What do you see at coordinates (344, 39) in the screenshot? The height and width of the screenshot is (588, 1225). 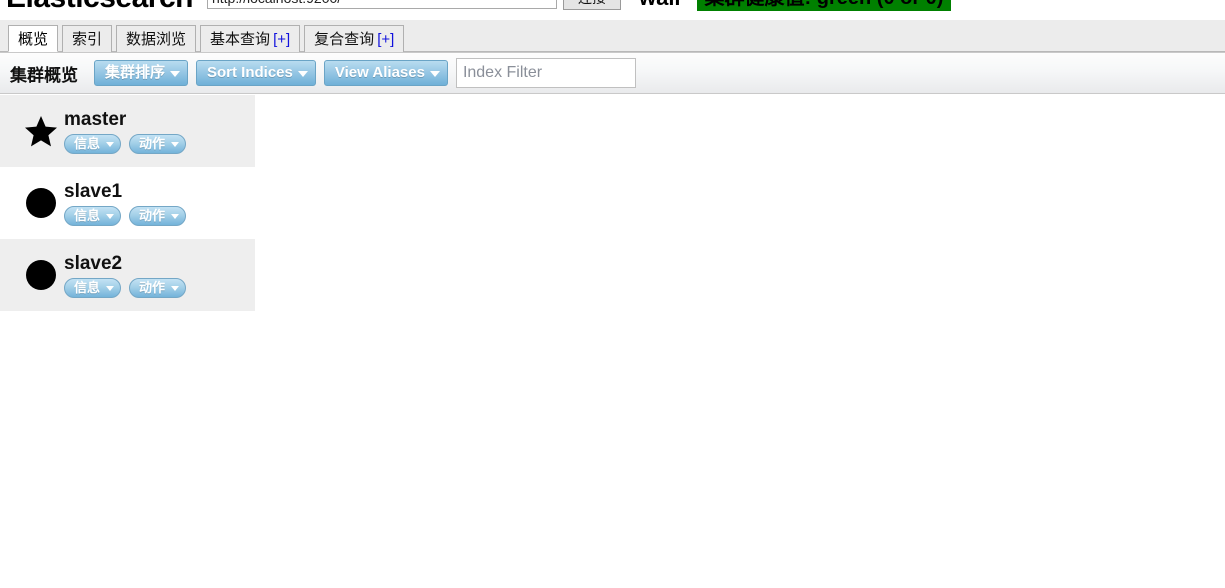 I see `tab-composite-query-label: 复合查询` at bounding box center [344, 39].